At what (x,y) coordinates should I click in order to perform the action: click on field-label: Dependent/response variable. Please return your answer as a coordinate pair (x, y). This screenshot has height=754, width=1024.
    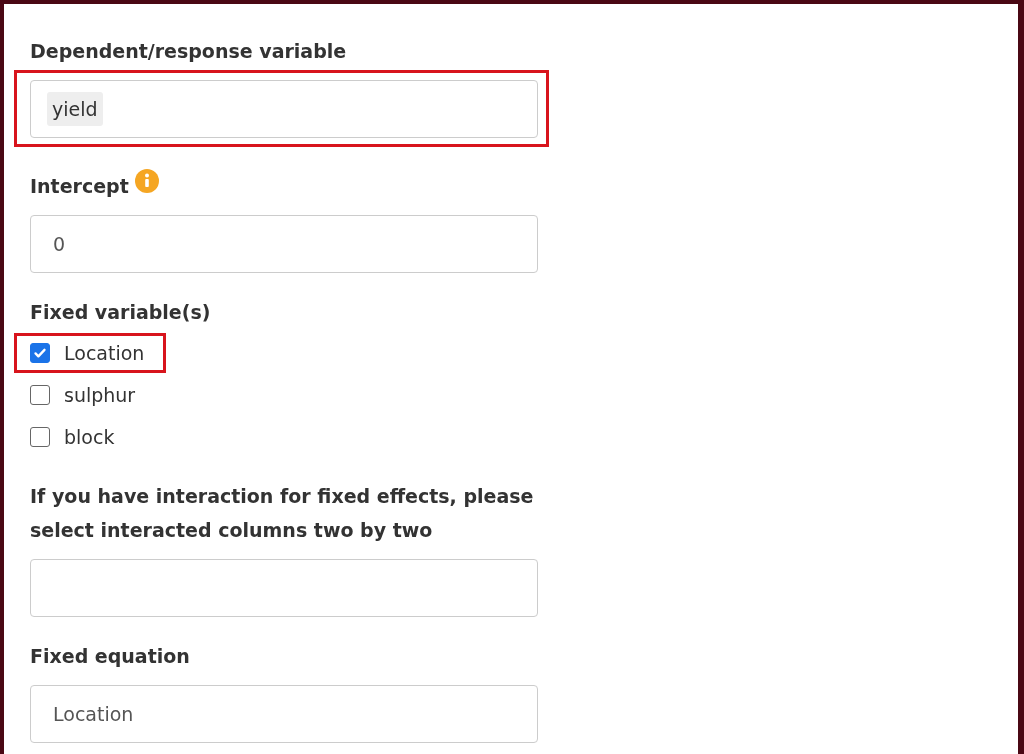
    Looking at the image, I should click on (188, 51).